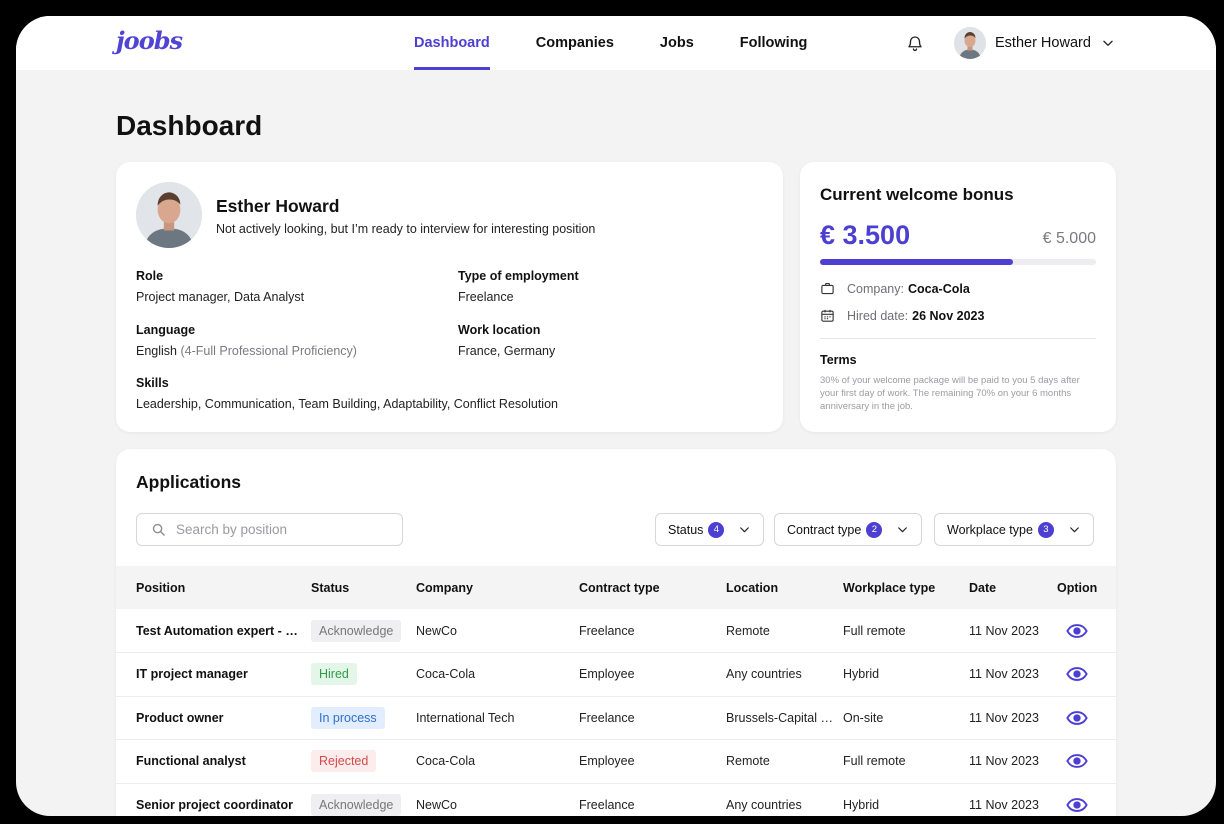 The height and width of the screenshot is (824, 1224). I want to click on nav-dashboard: Dashboard, so click(452, 43).